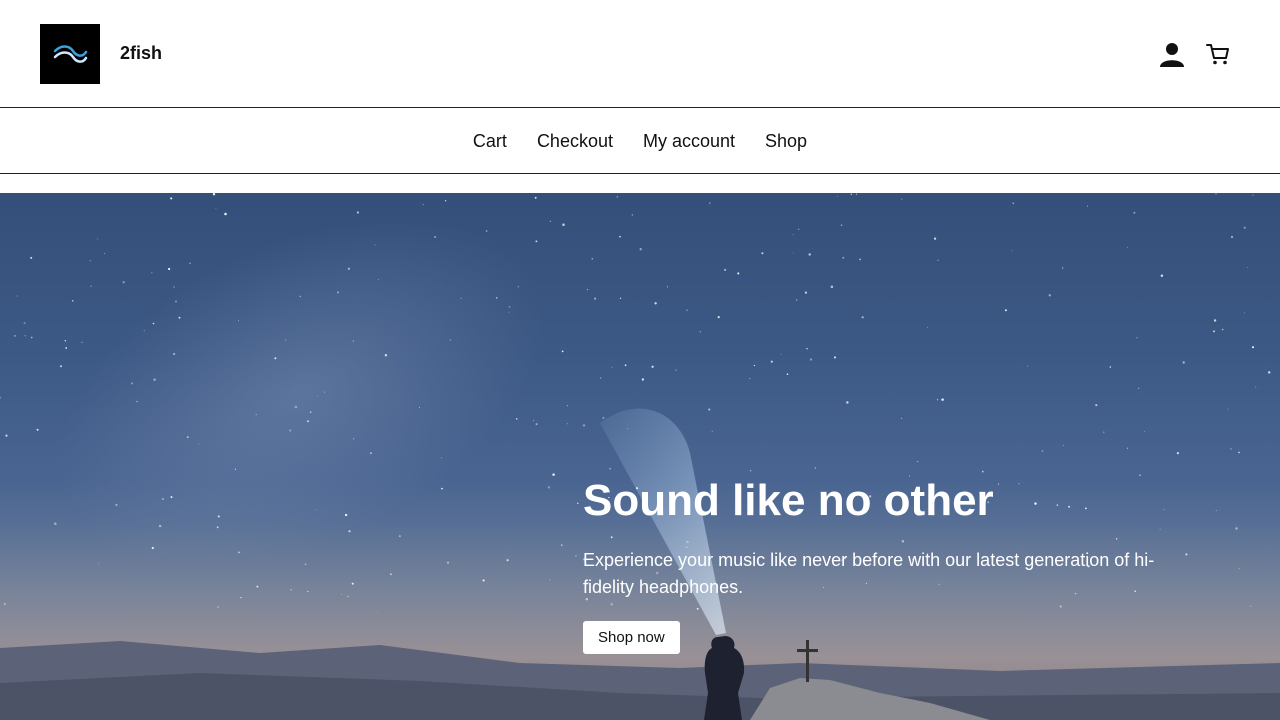  Describe the element at coordinates (141, 53) in the screenshot. I see `site-name: 2fish` at that location.